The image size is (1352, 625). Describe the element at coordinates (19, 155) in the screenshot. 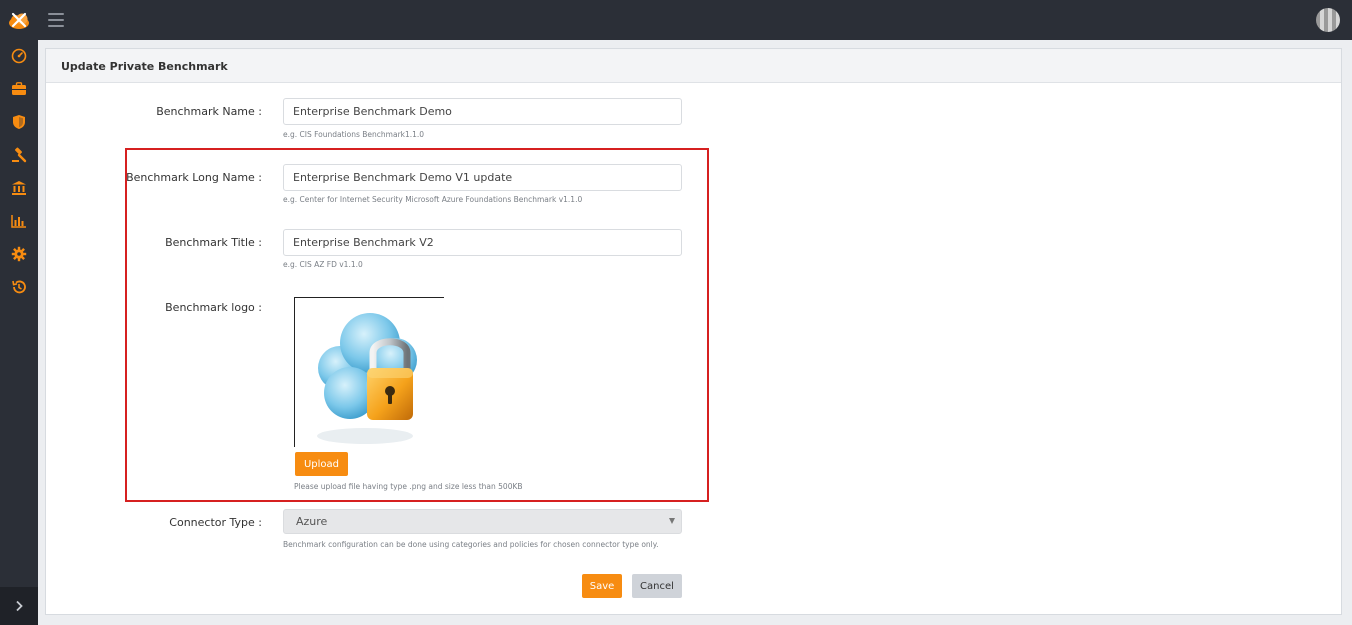

I see `gavel-icon` at that location.